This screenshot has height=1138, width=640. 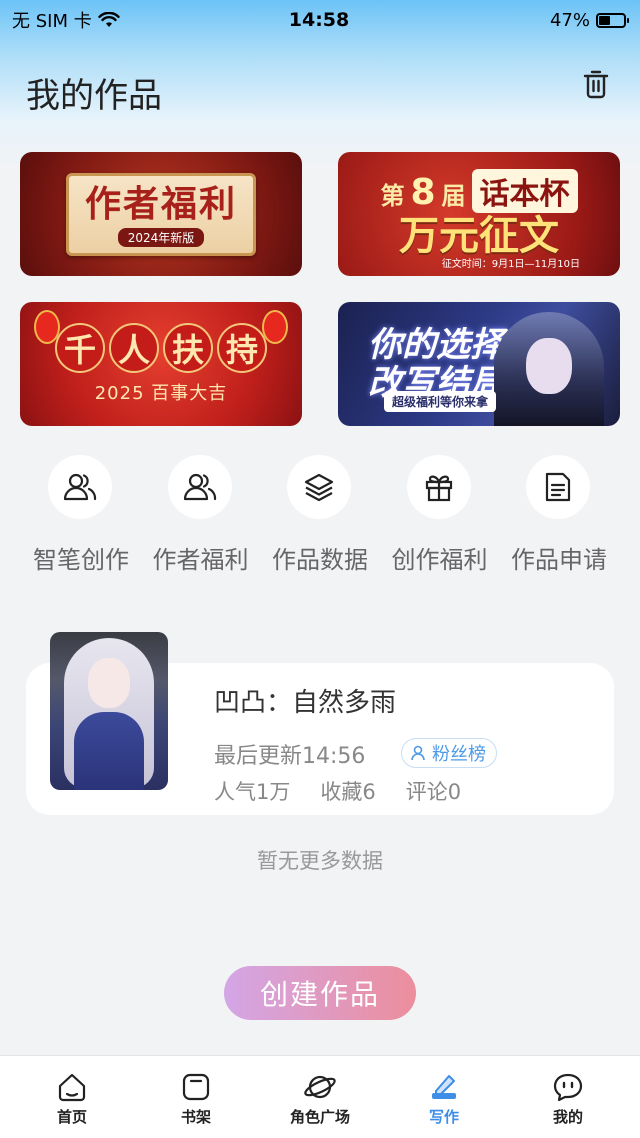 I want to click on bottom-nav: 首页 书架 角色广场 写作 我的, so click(x=320, y=1096).